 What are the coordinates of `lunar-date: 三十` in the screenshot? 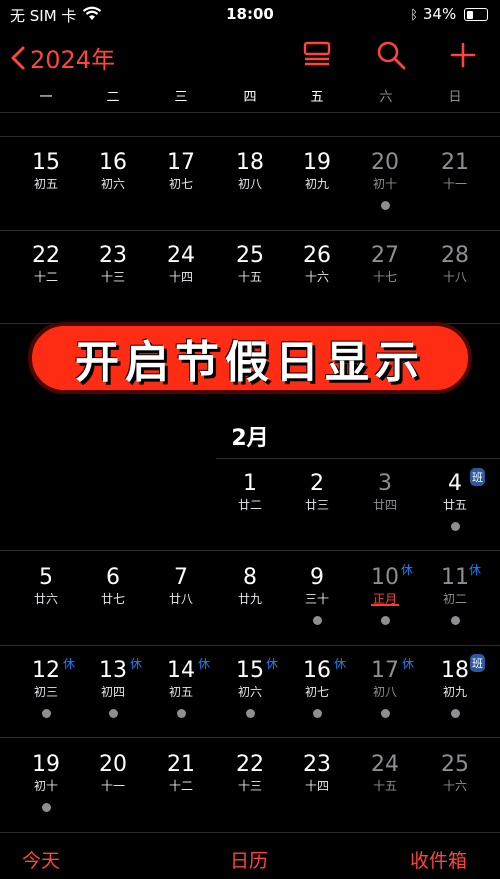 It's located at (316, 599).